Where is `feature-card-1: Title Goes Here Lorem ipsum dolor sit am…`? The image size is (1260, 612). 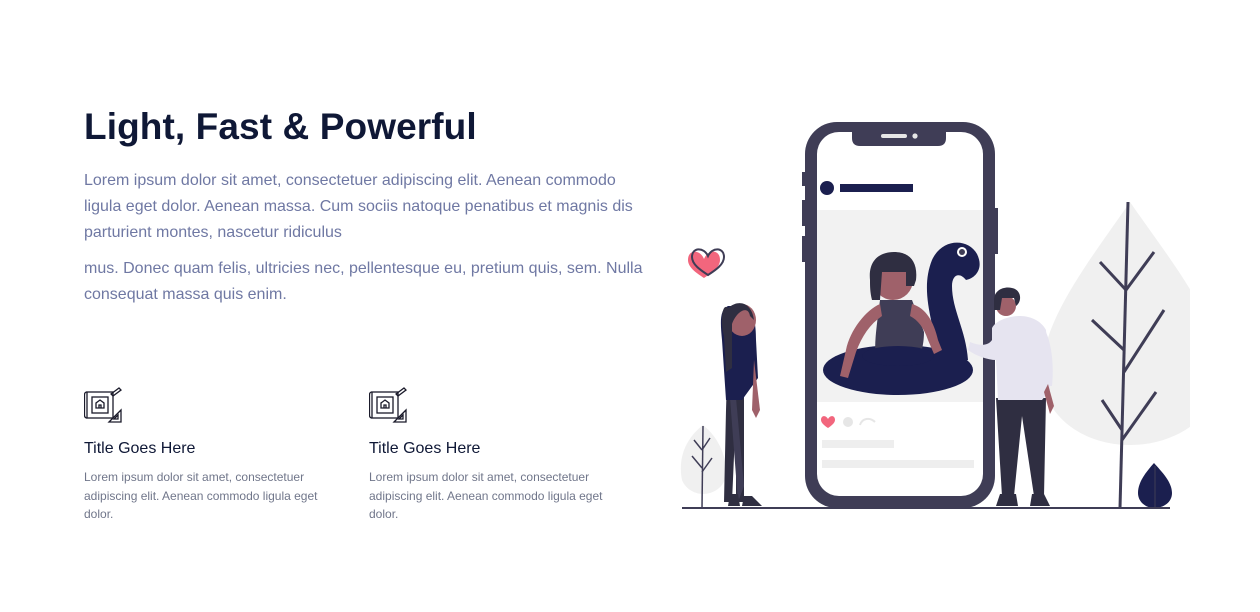 feature-card-1: Title Goes Here Lorem ipsum dolor sit am… is located at coordinates (214, 455).